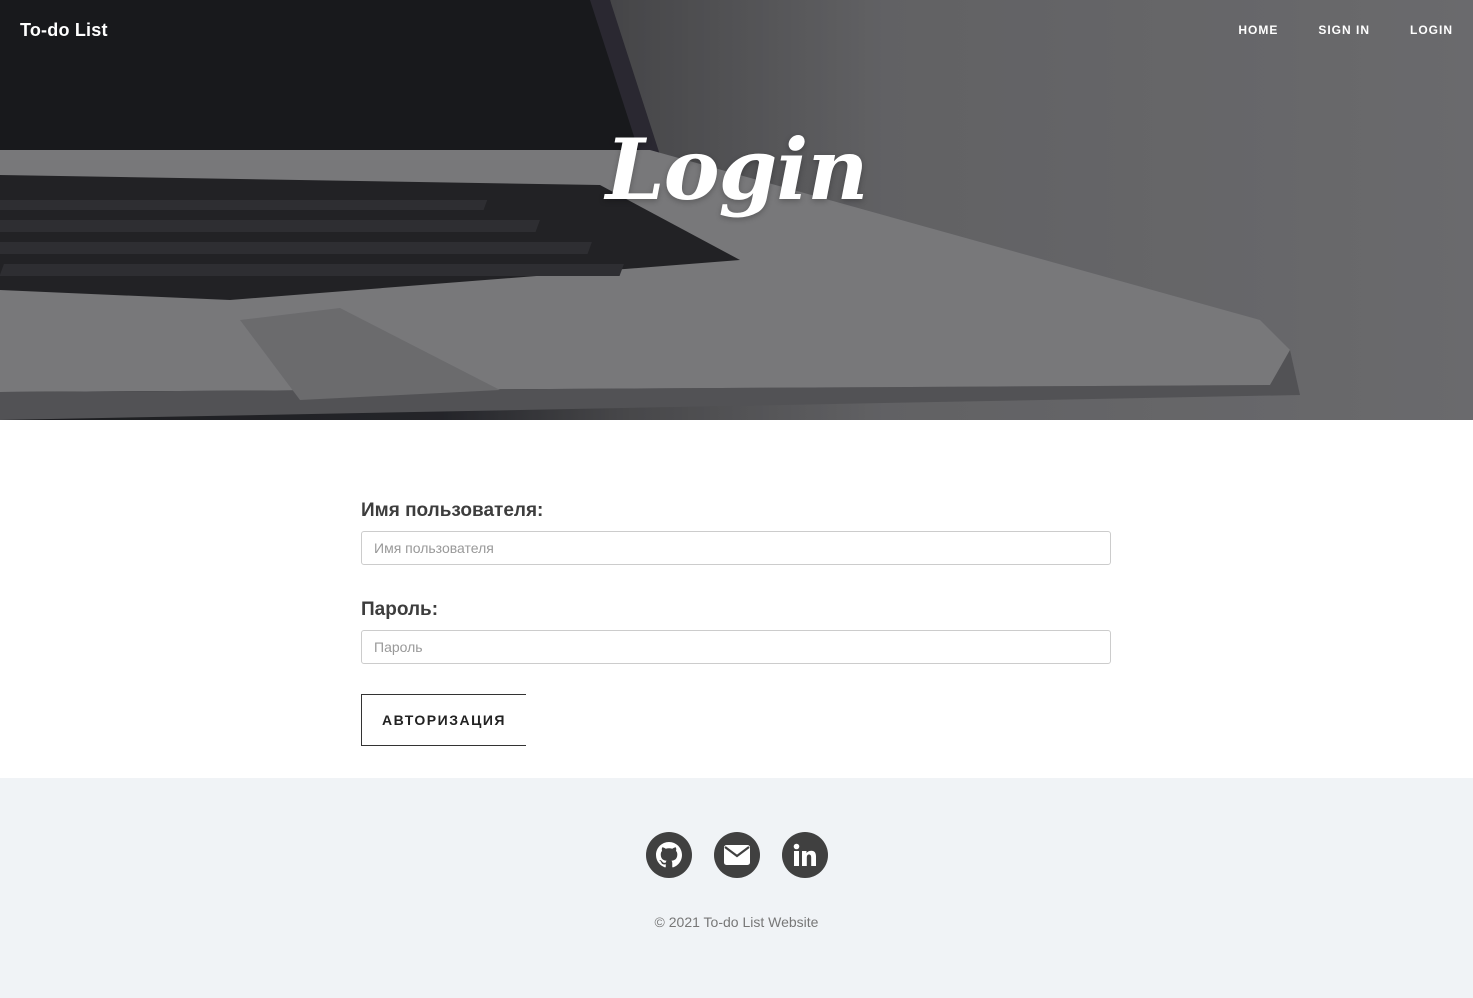 This screenshot has height=998, width=1473. I want to click on copyright-text: © 2021 To-do List Website, so click(736, 922).